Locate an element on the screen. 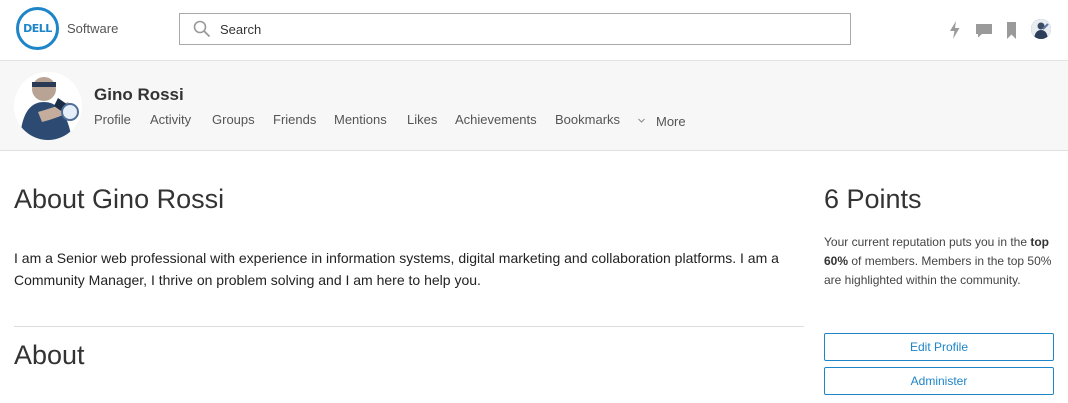 This screenshot has width=1068, height=403. section-divider is located at coordinates (409, 326).